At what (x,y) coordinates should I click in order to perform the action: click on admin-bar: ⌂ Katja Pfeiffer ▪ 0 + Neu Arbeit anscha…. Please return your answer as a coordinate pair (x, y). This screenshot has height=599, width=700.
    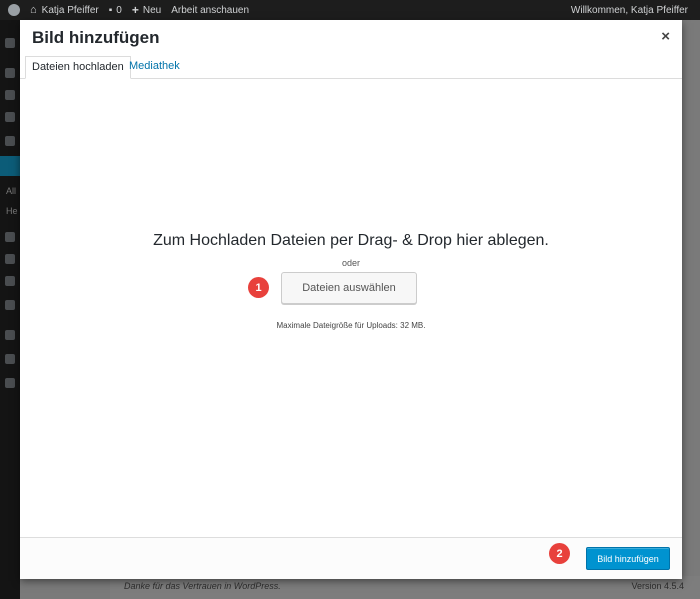
    Looking at the image, I should click on (350, 10).